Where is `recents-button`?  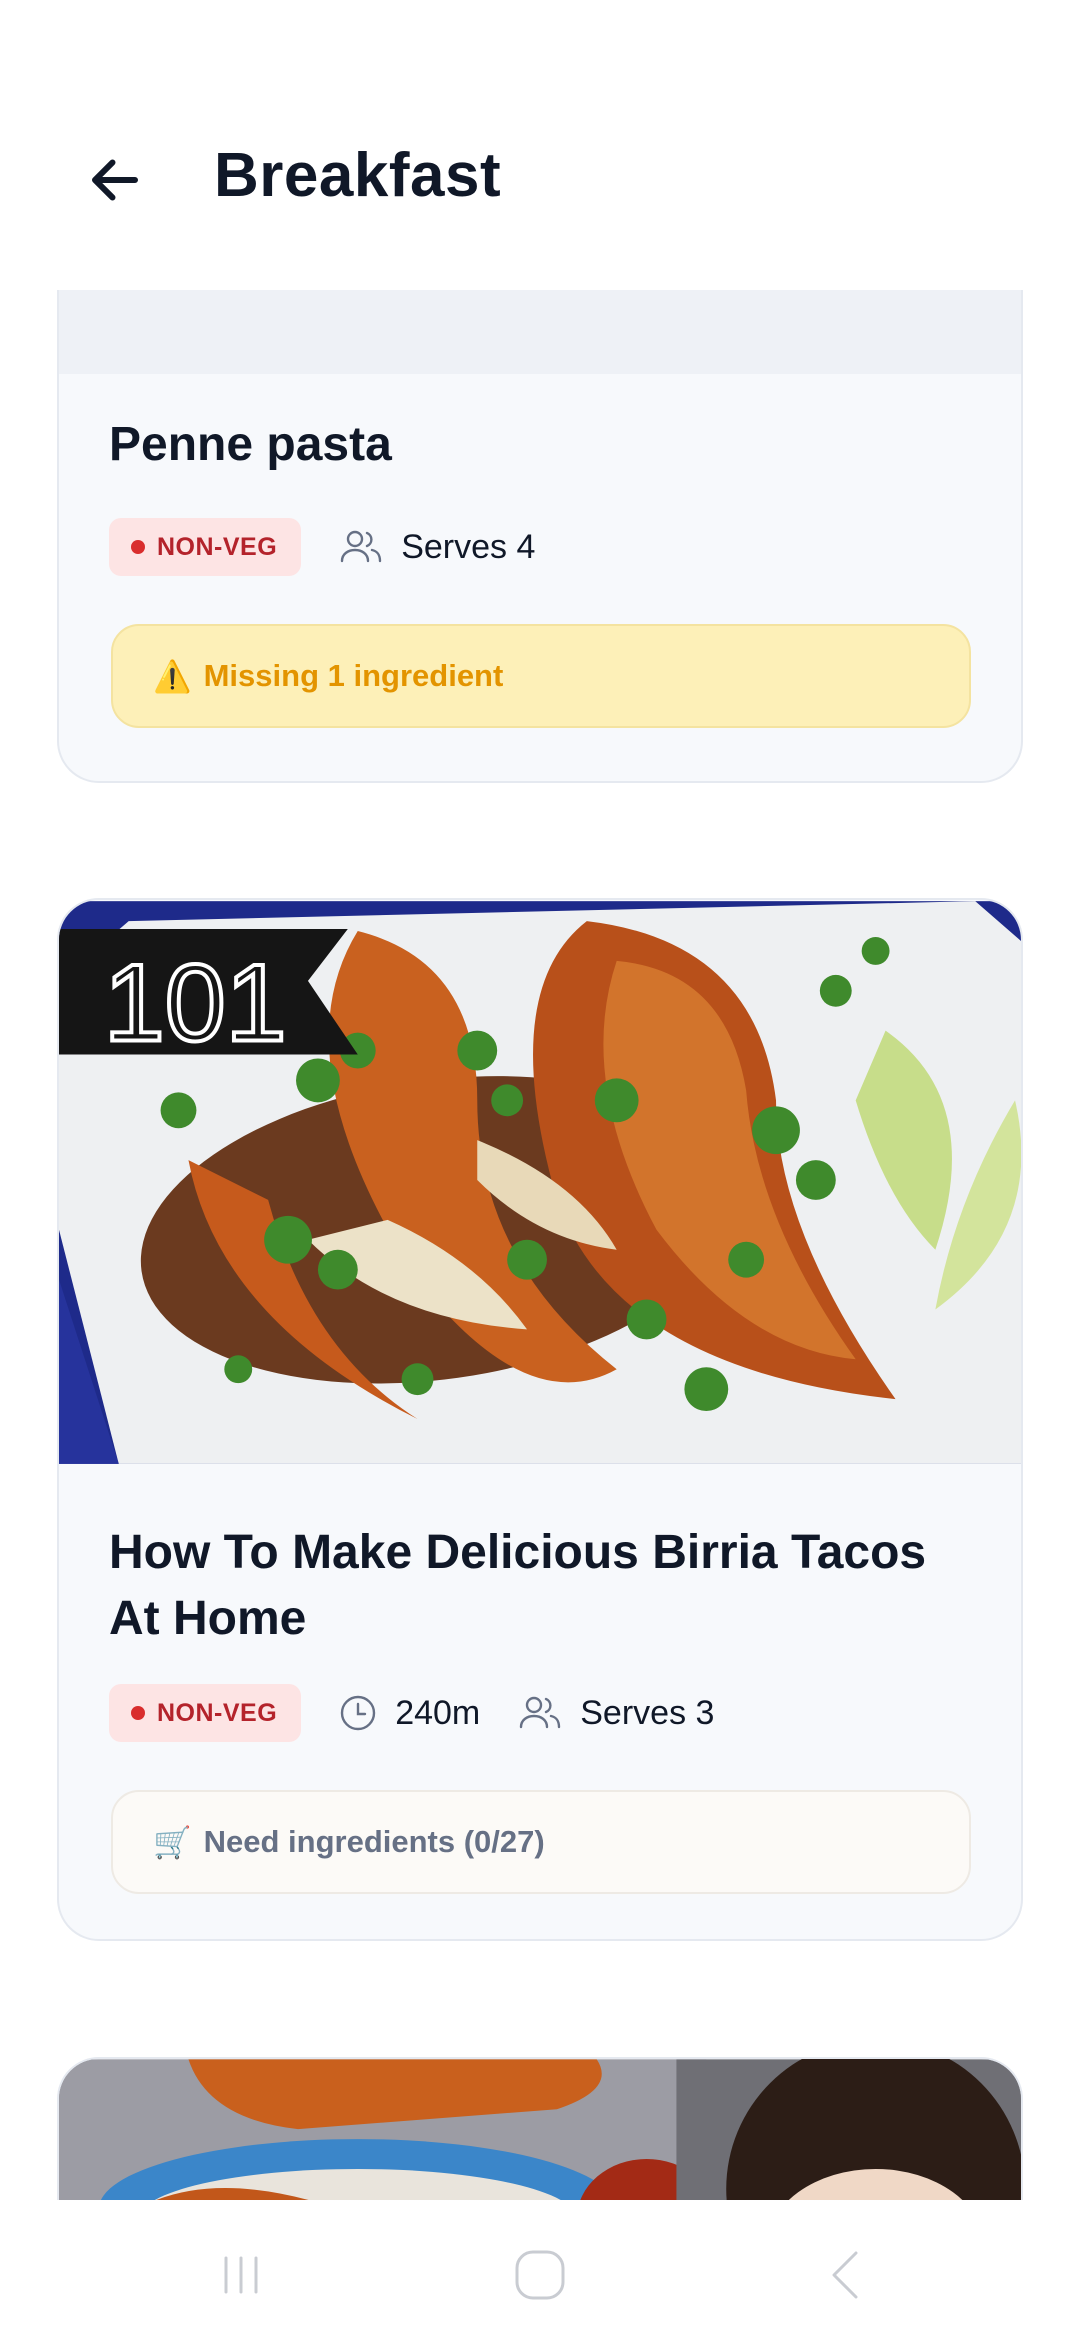 recents-button is located at coordinates (241, 2275).